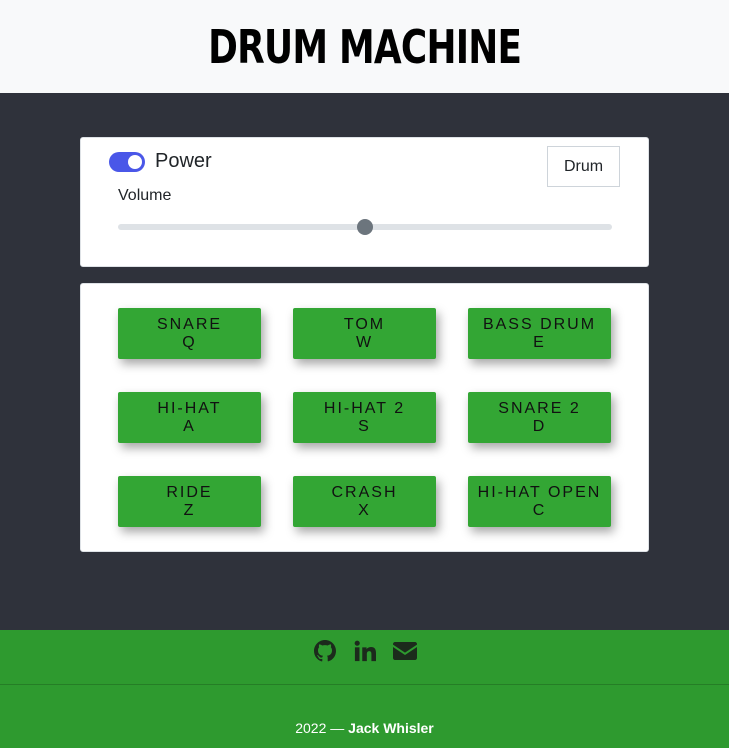 The height and width of the screenshot is (748, 729). I want to click on footer-credit: 2022 — Jack Whisler, so click(364, 728).